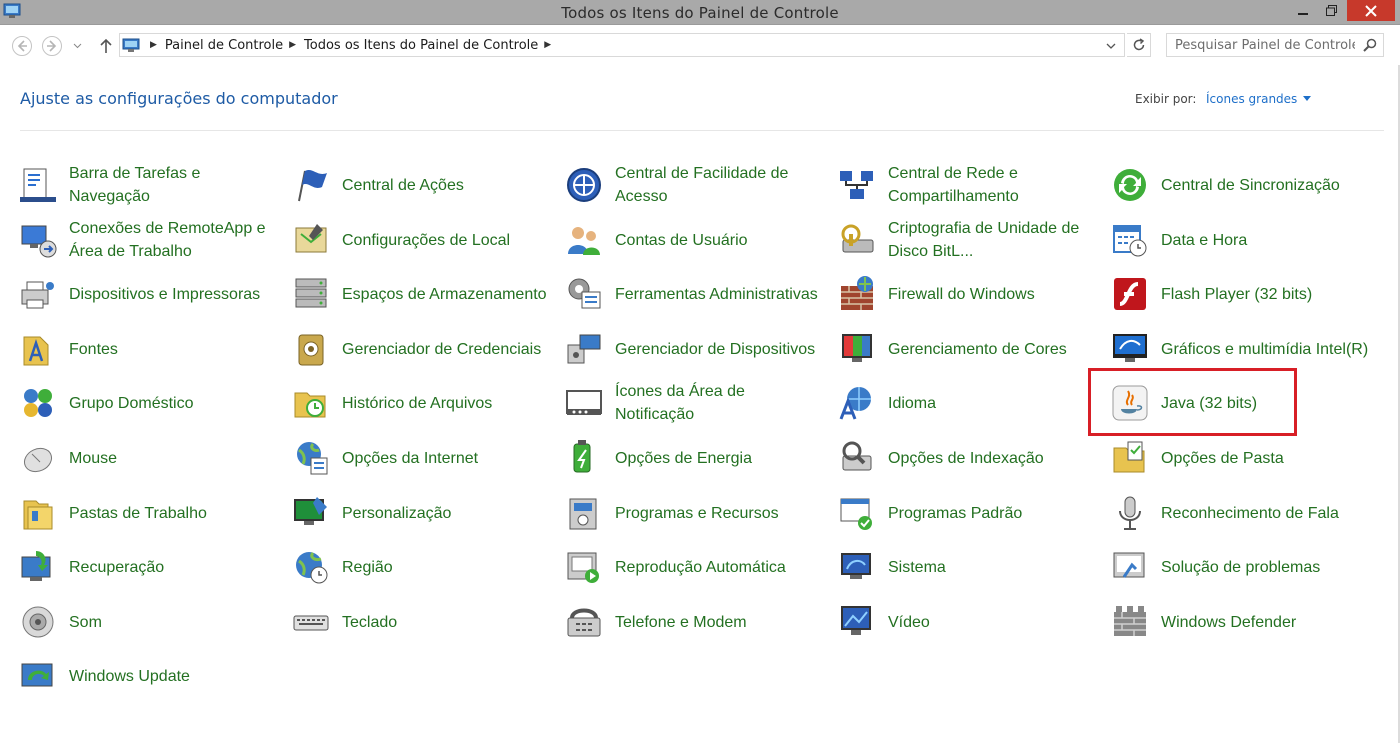  Describe the element at coordinates (421, 45) in the screenshot. I see `breadcrumb-all-items: Todos os Itens do Painel de Controle` at that location.